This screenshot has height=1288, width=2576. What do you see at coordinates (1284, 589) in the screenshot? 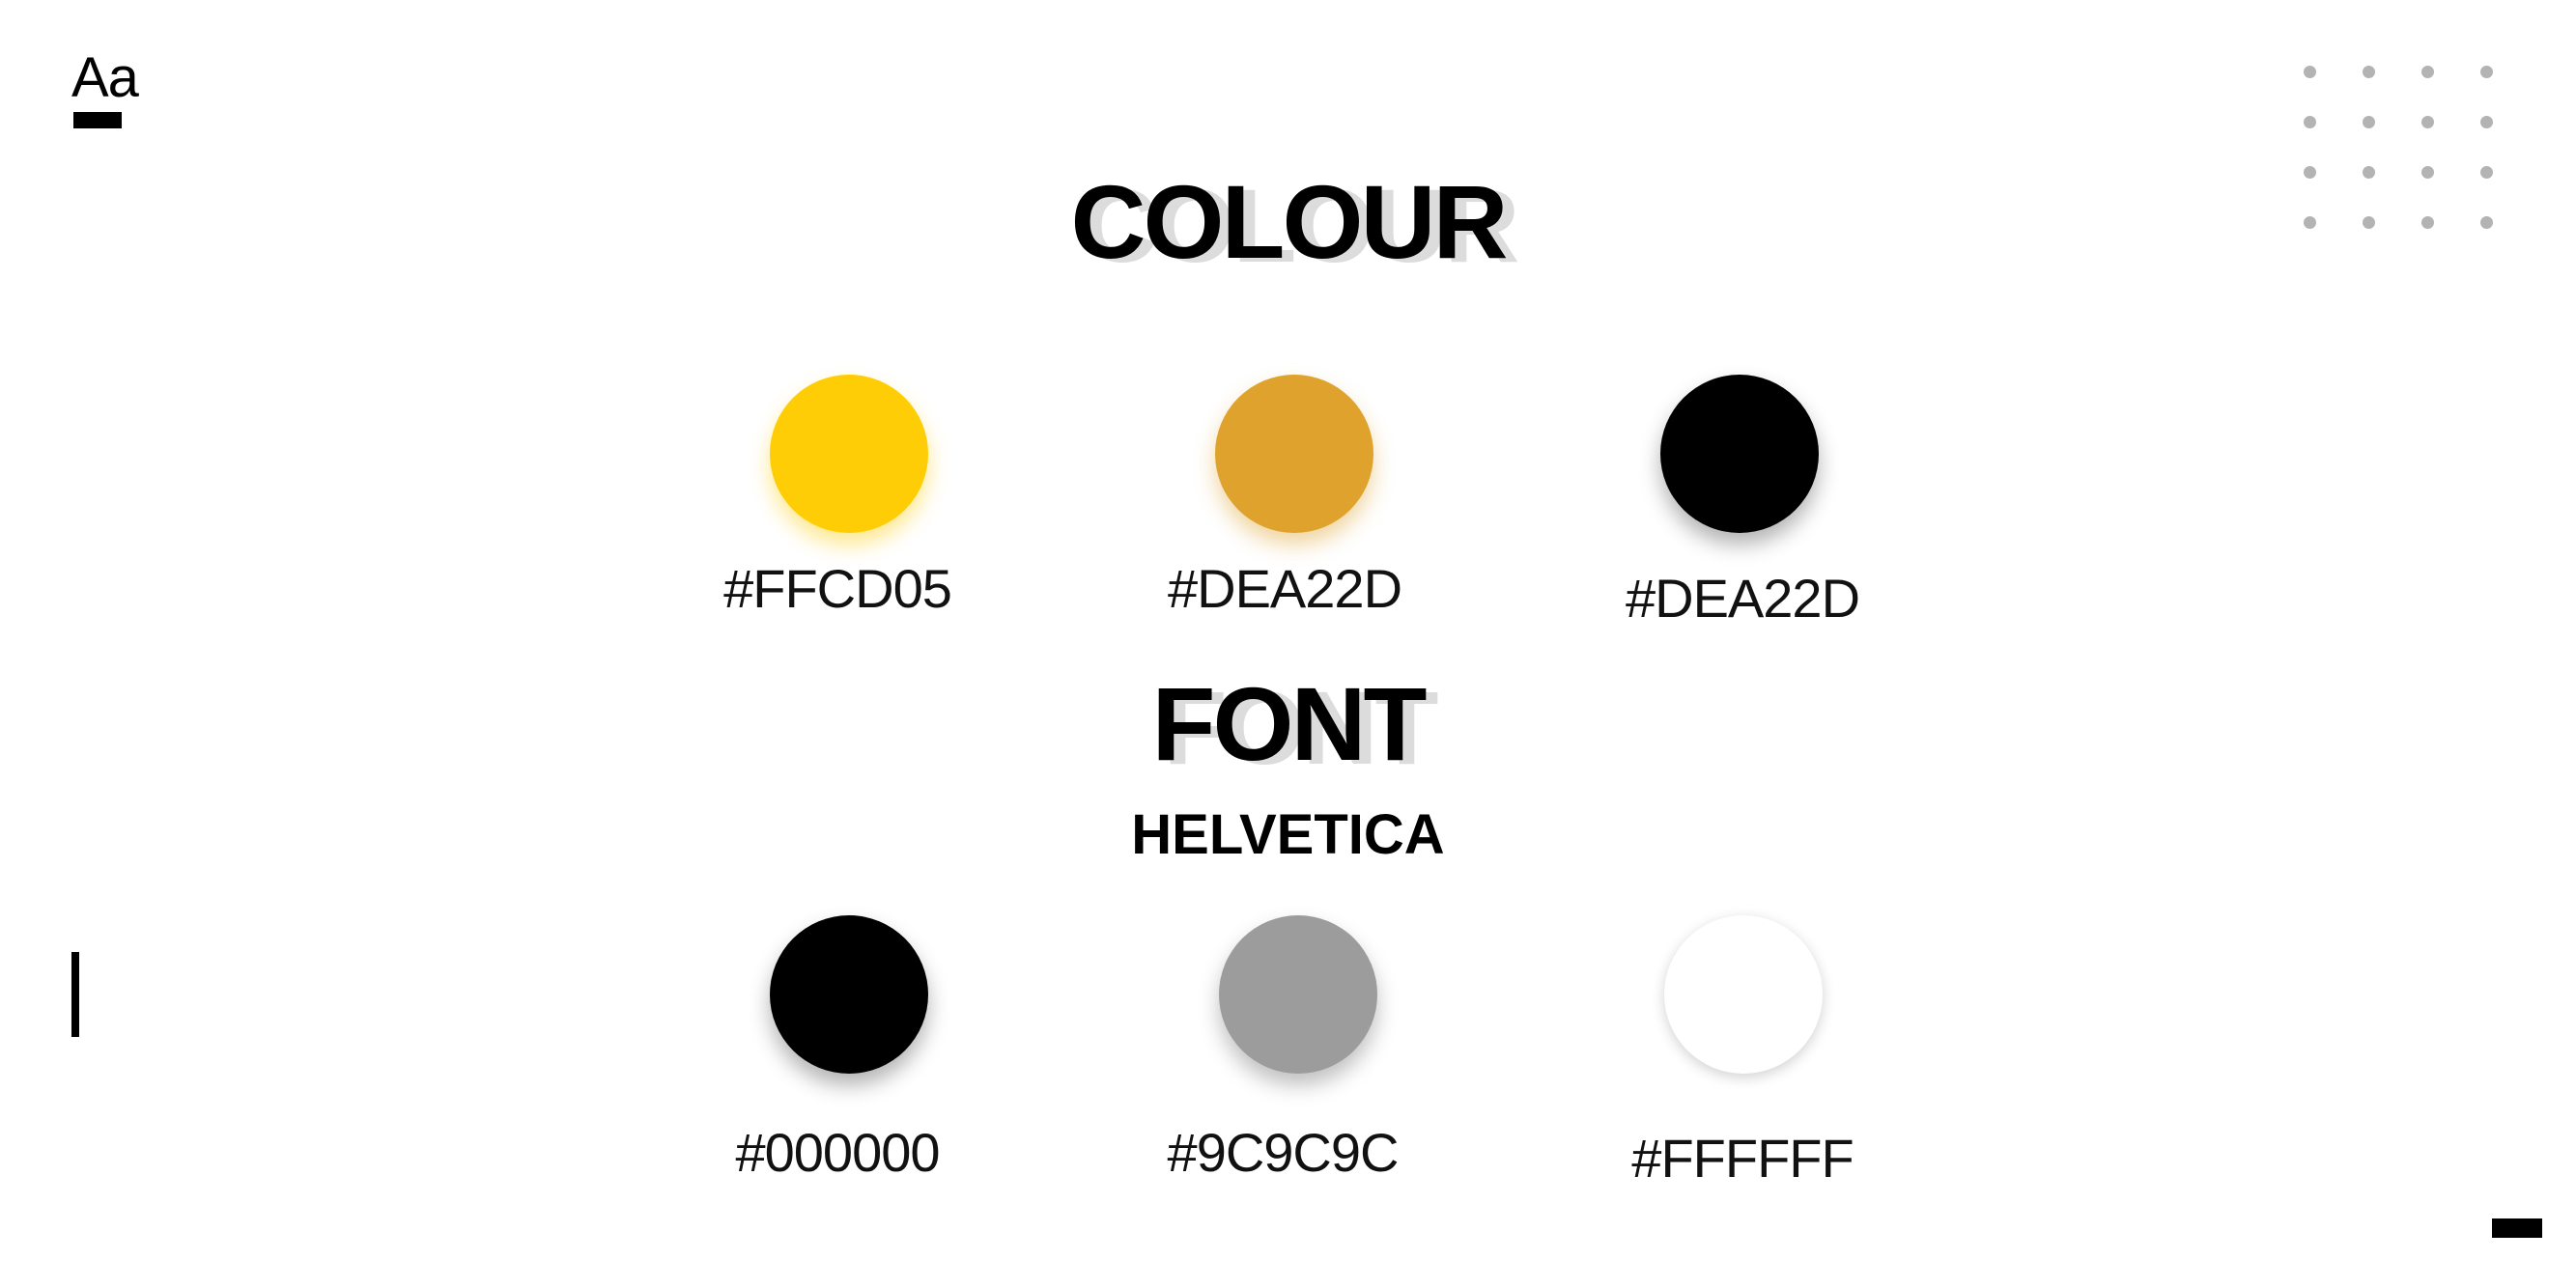
I see `colour-swatch-2-label: #DEA22D` at bounding box center [1284, 589].